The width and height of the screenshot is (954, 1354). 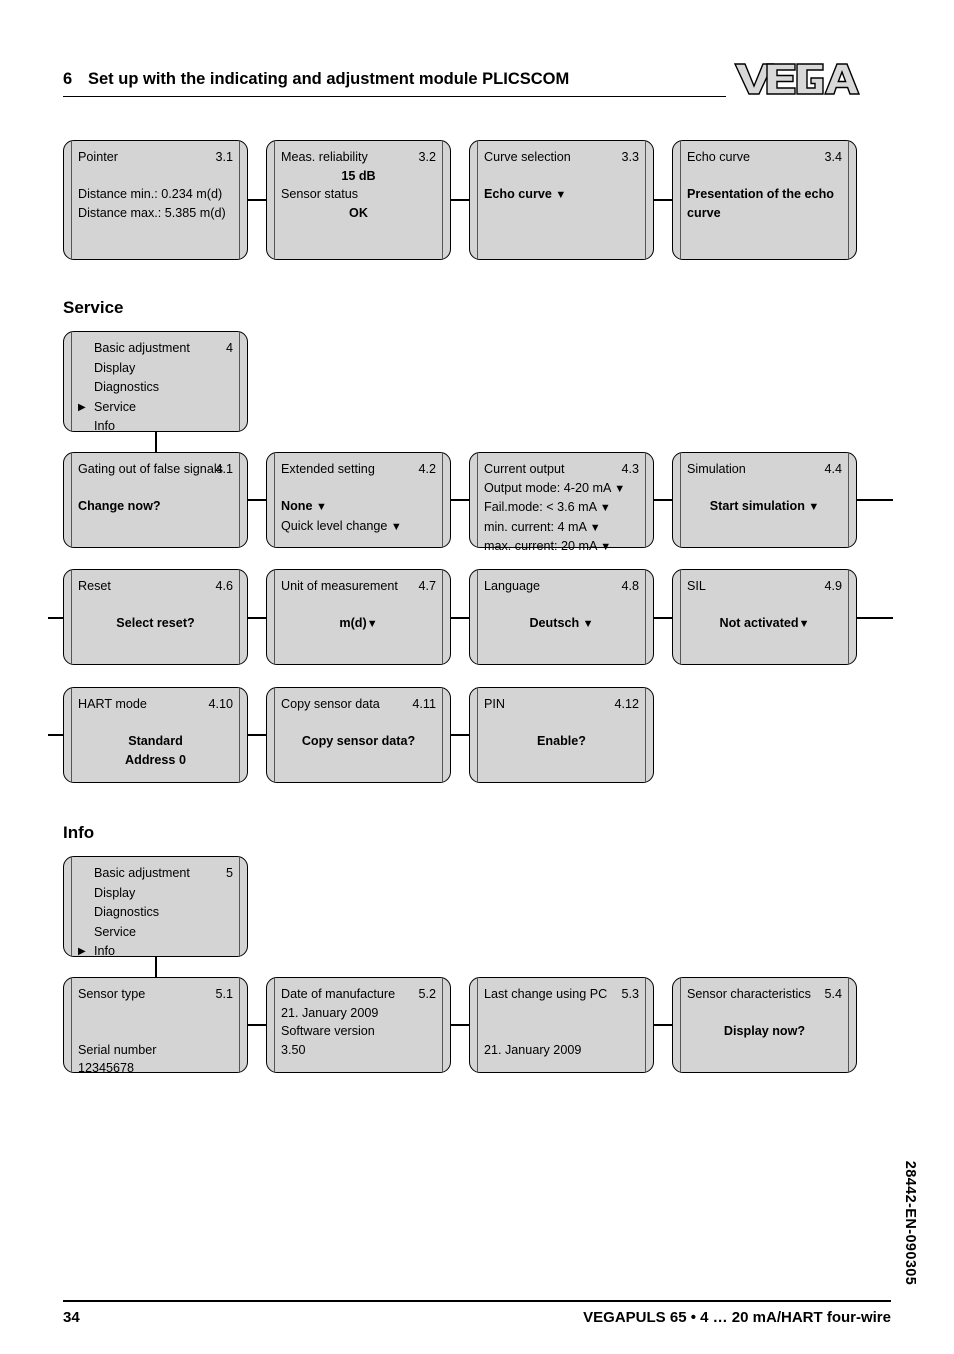 I want to click on display-box-content: Sensor characteristics 5.4 Display now?, so click(x=764, y=1026).